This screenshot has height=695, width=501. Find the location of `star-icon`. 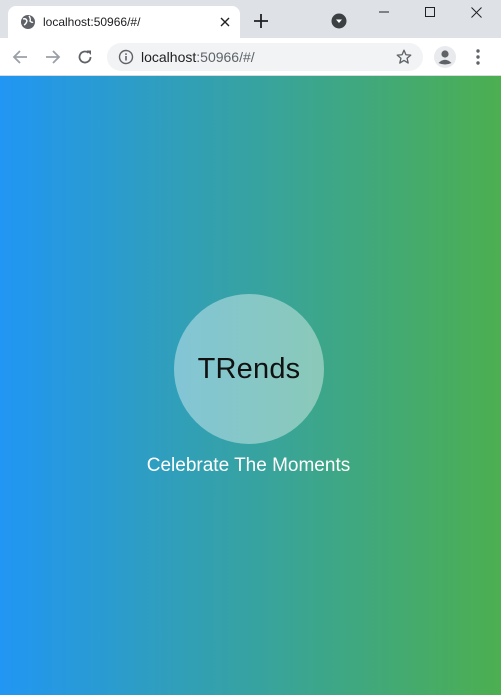

star-icon is located at coordinates (404, 57).